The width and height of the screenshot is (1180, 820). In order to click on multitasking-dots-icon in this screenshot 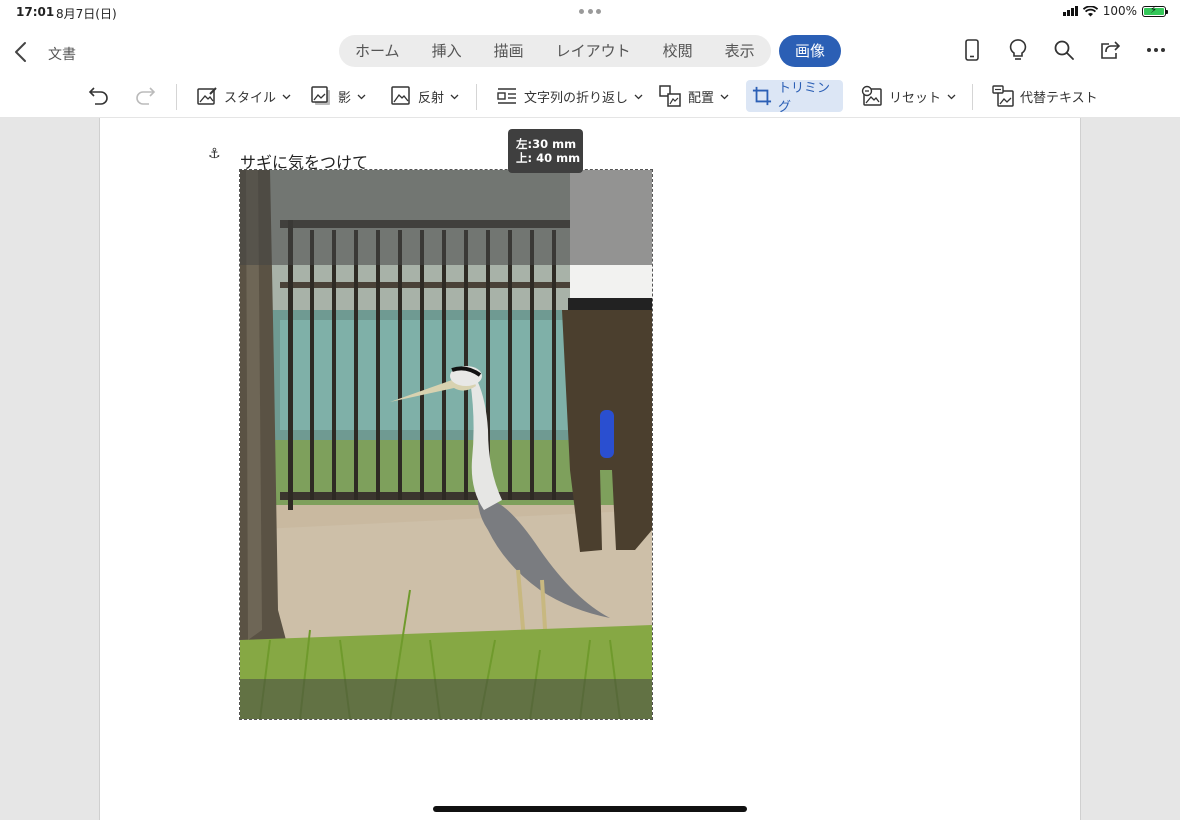, I will do `click(590, 12)`.